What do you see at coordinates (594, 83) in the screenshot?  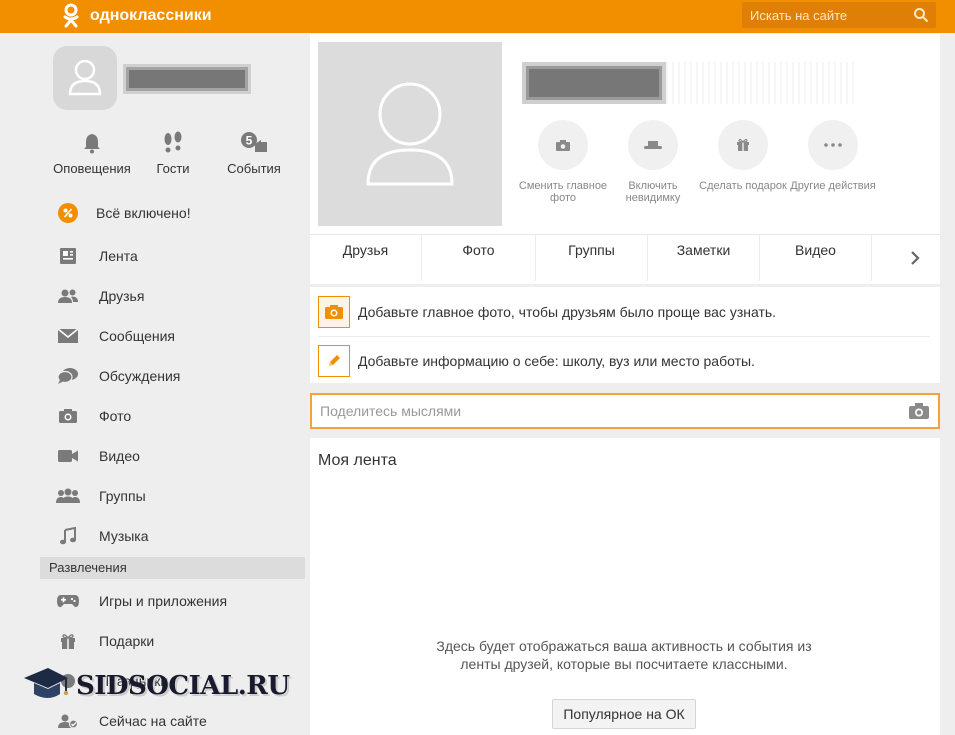 I see `profile-name-redacted` at bounding box center [594, 83].